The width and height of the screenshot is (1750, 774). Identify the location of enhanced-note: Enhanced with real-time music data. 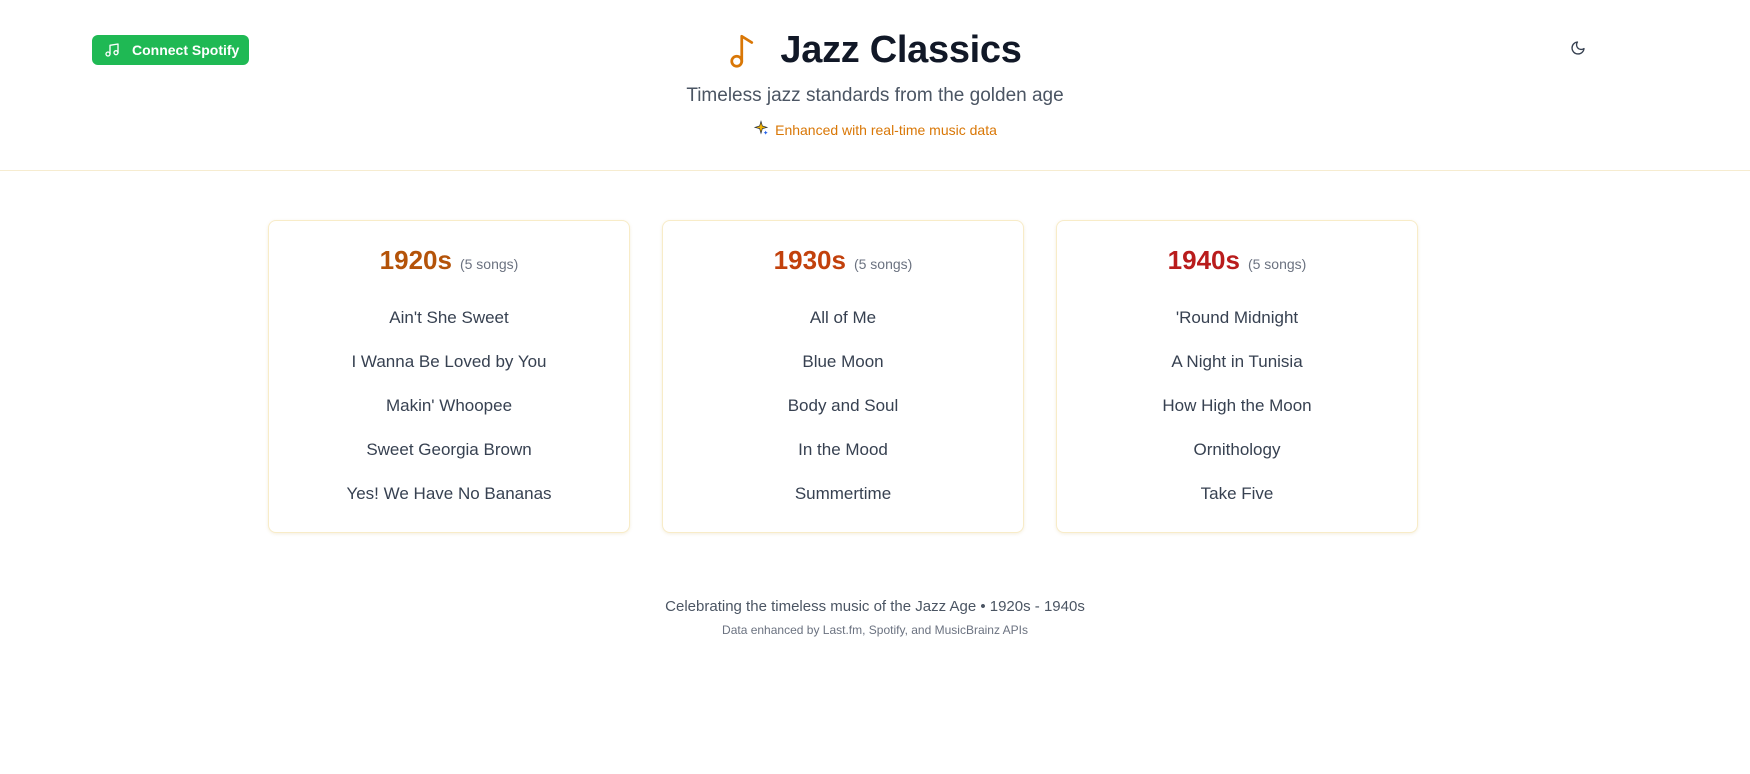
(875, 129).